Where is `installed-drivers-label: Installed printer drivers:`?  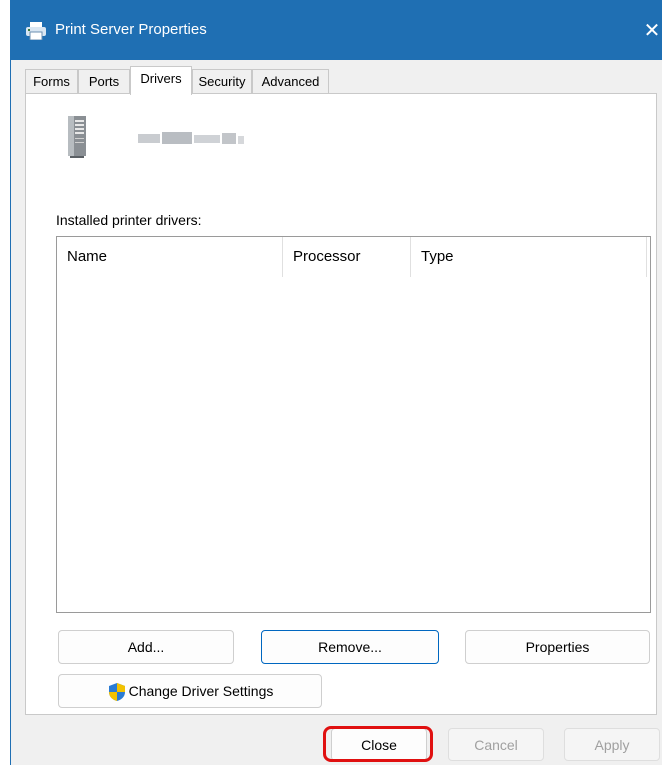 installed-drivers-label: Installed printer drivers: is located at coordinates (129, 220).